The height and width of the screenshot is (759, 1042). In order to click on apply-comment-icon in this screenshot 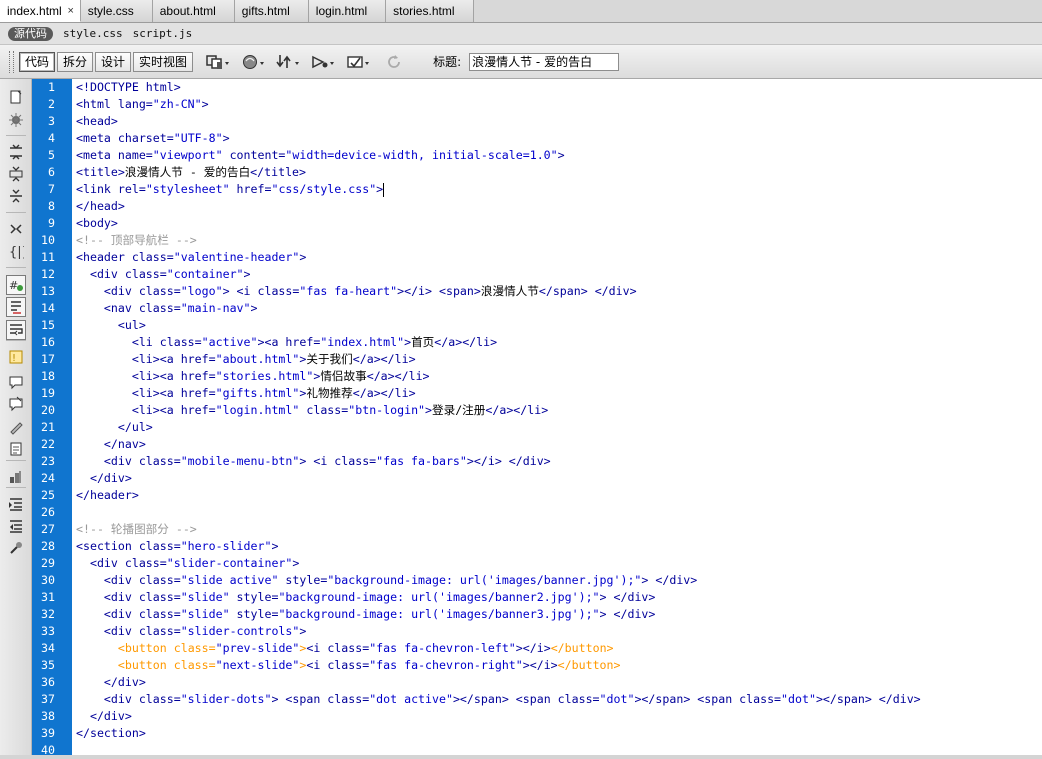, I will do `click(16, 382)`.